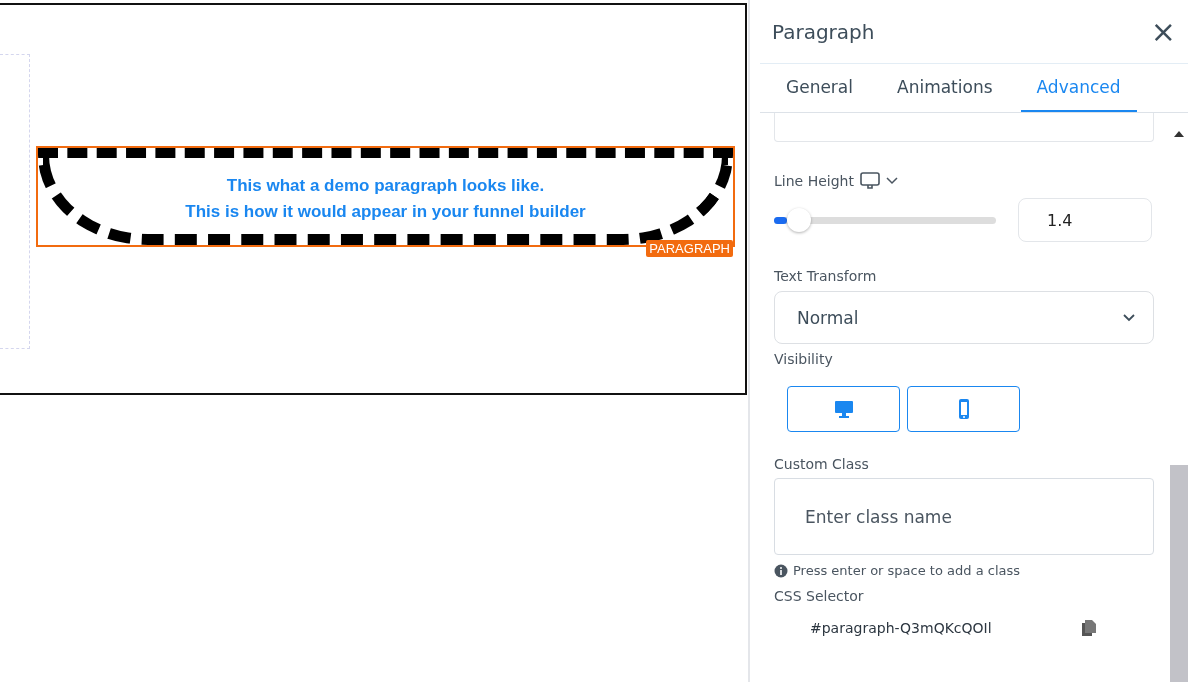 The image size is (1188, 682). What do you see at coordinates (819, 596) in the screenshot?
I see `field-label: CSS Selector` at bounding box center [819, 596].